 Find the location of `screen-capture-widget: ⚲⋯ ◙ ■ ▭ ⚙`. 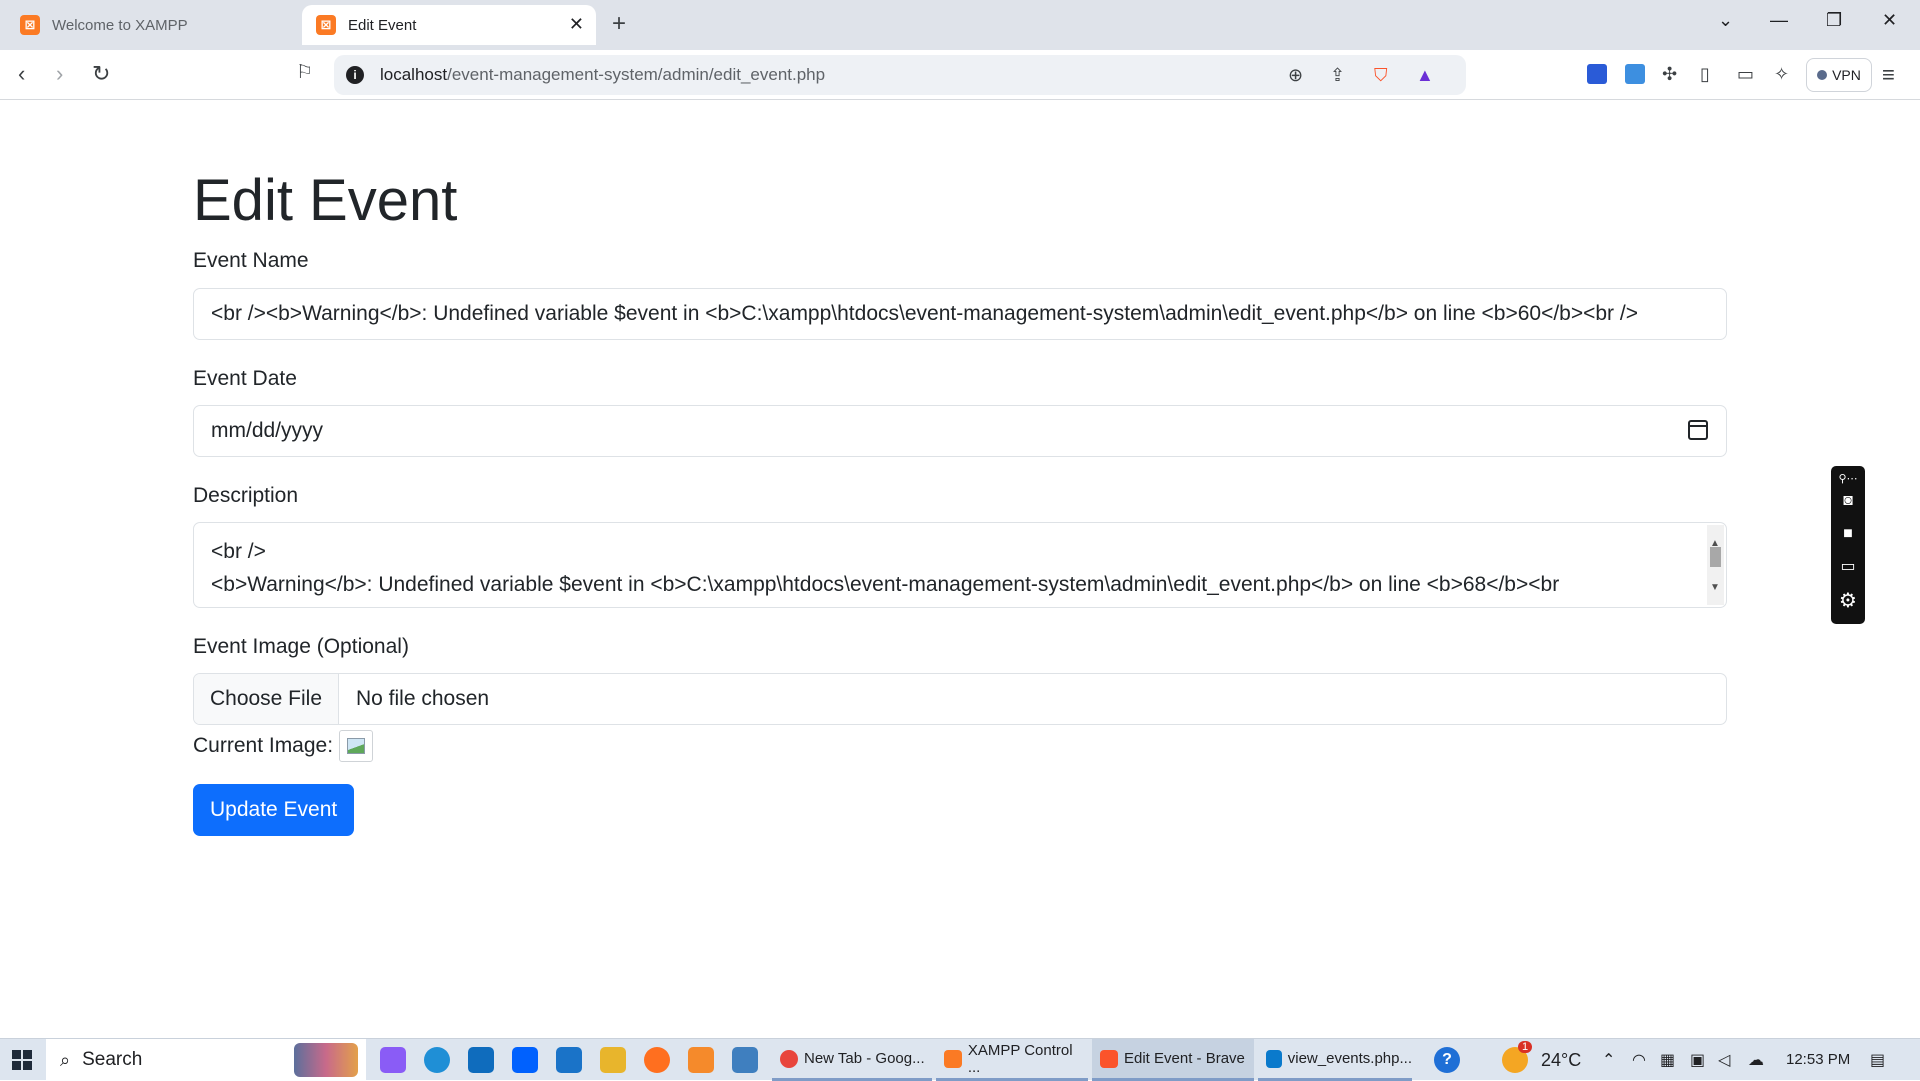

screen-capture-widget: ⚲⋯ ◙ ■ ▭ ⚙ is located at coordinates (1848, 545).